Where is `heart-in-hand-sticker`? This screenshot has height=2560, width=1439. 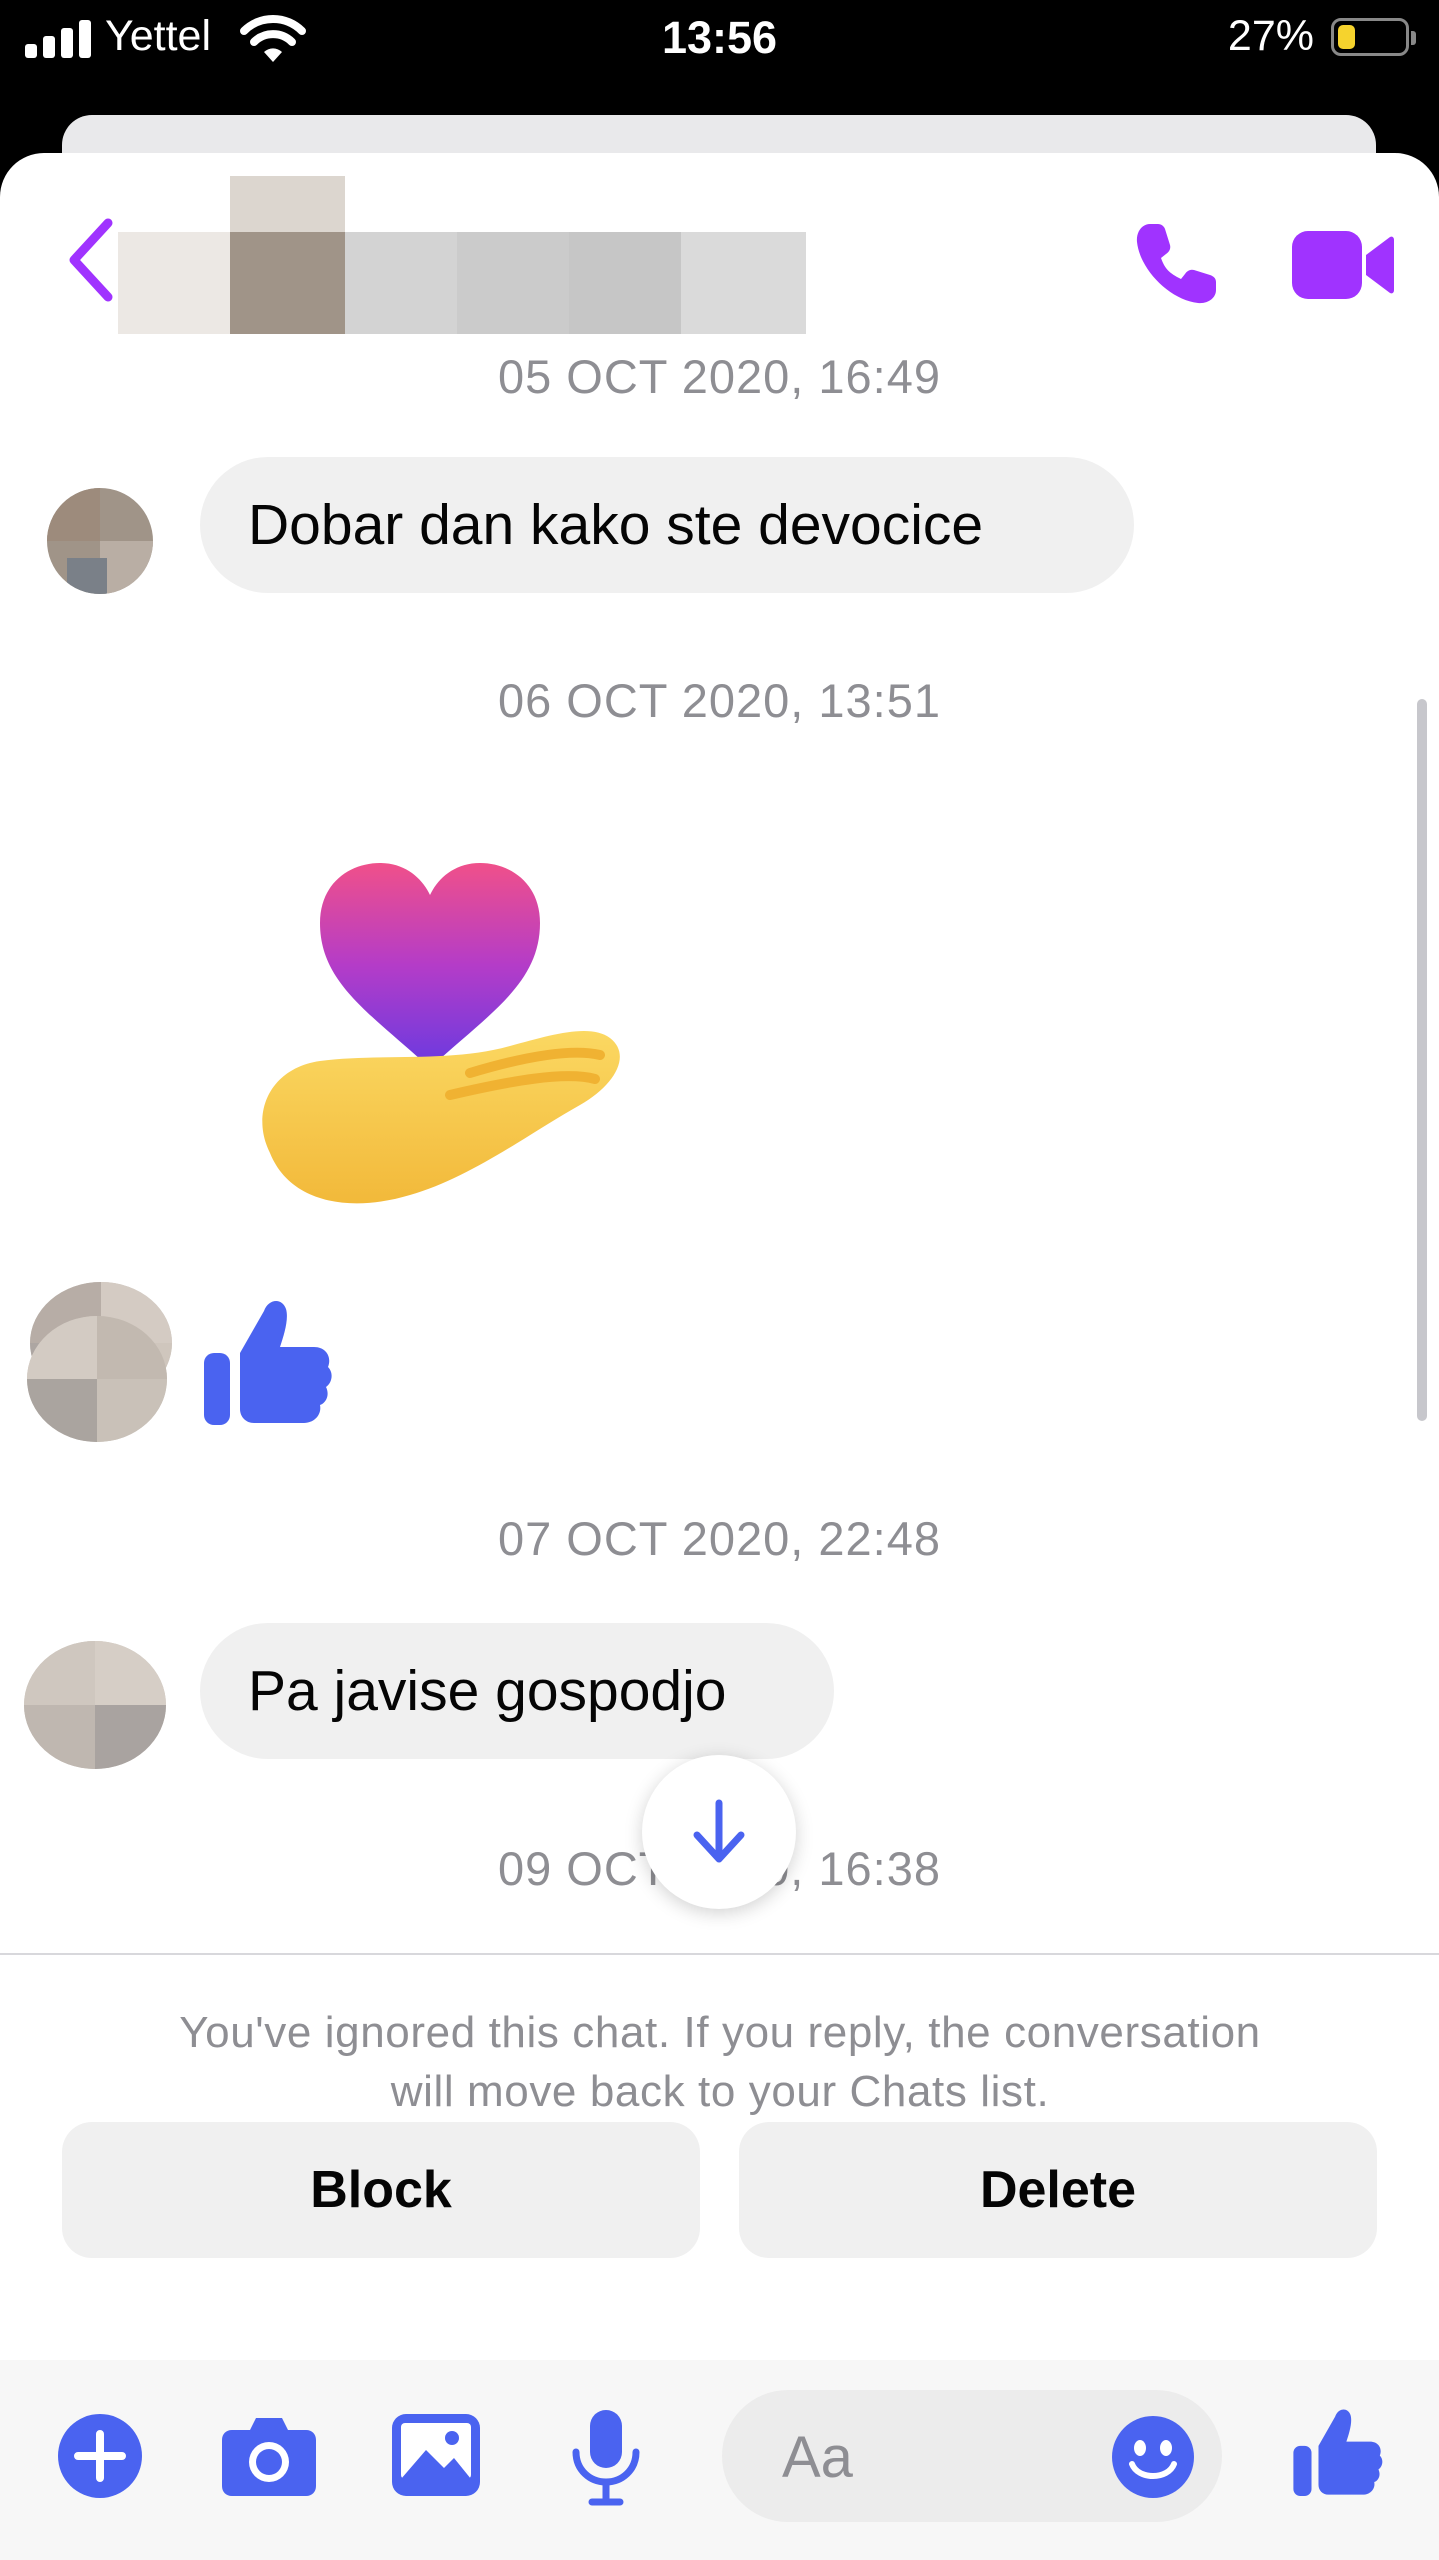 heart-in-hand-sticker is located at coordinates (440, 1033).